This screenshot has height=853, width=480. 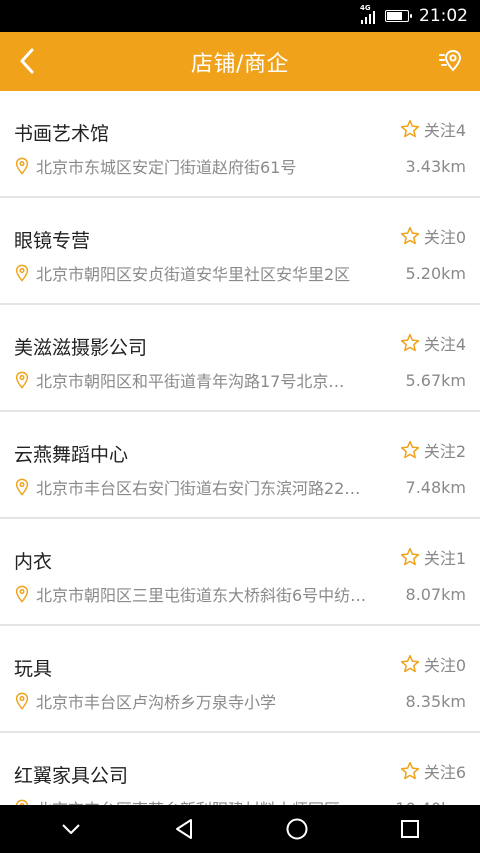 What do you see at coordinates (209, 800) in the screenshot?
I see `shop-address: 北京市丰台区南苑乡新利阳建材料大师园区` at bounding box center [209, 800].